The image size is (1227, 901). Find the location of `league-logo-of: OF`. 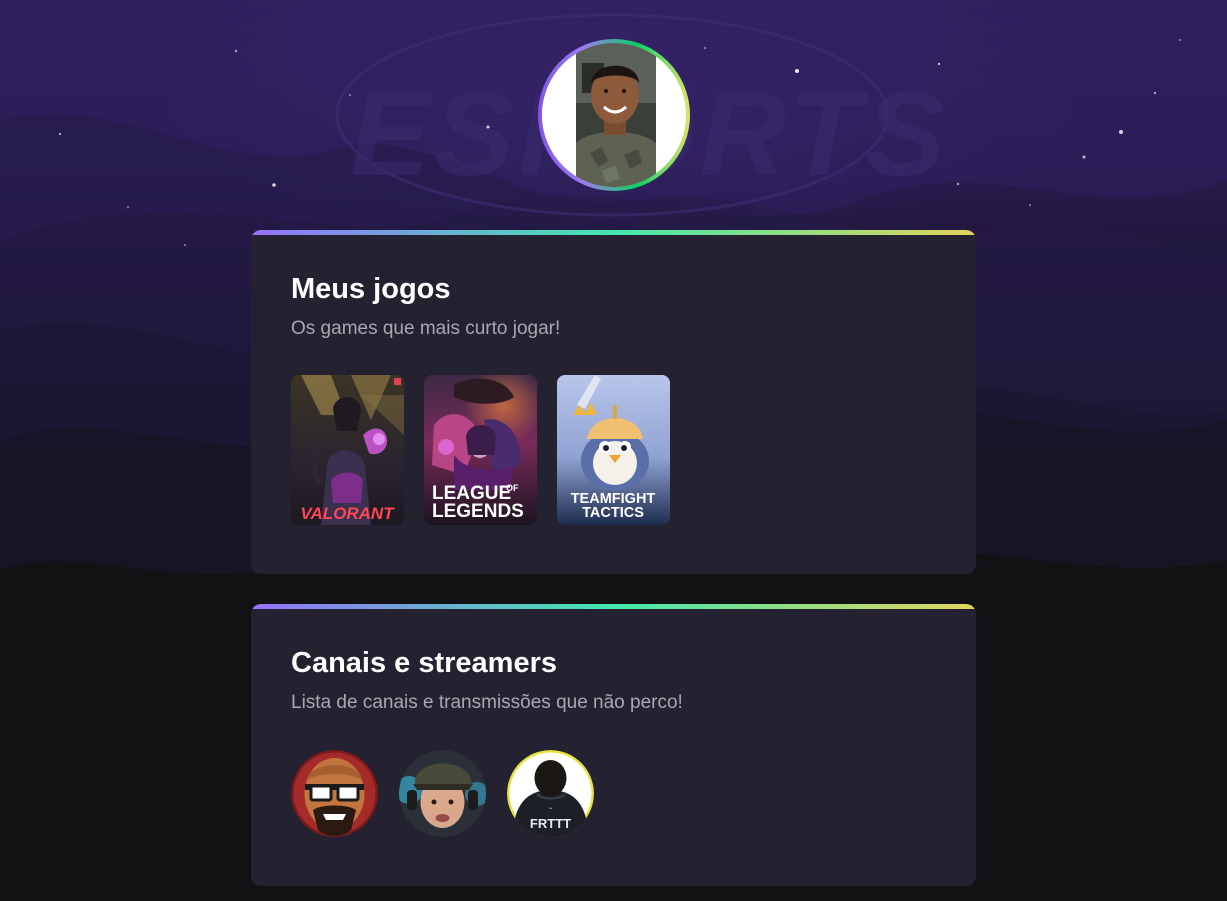

league-logo-of: OF is located at coordinates (512, 488).